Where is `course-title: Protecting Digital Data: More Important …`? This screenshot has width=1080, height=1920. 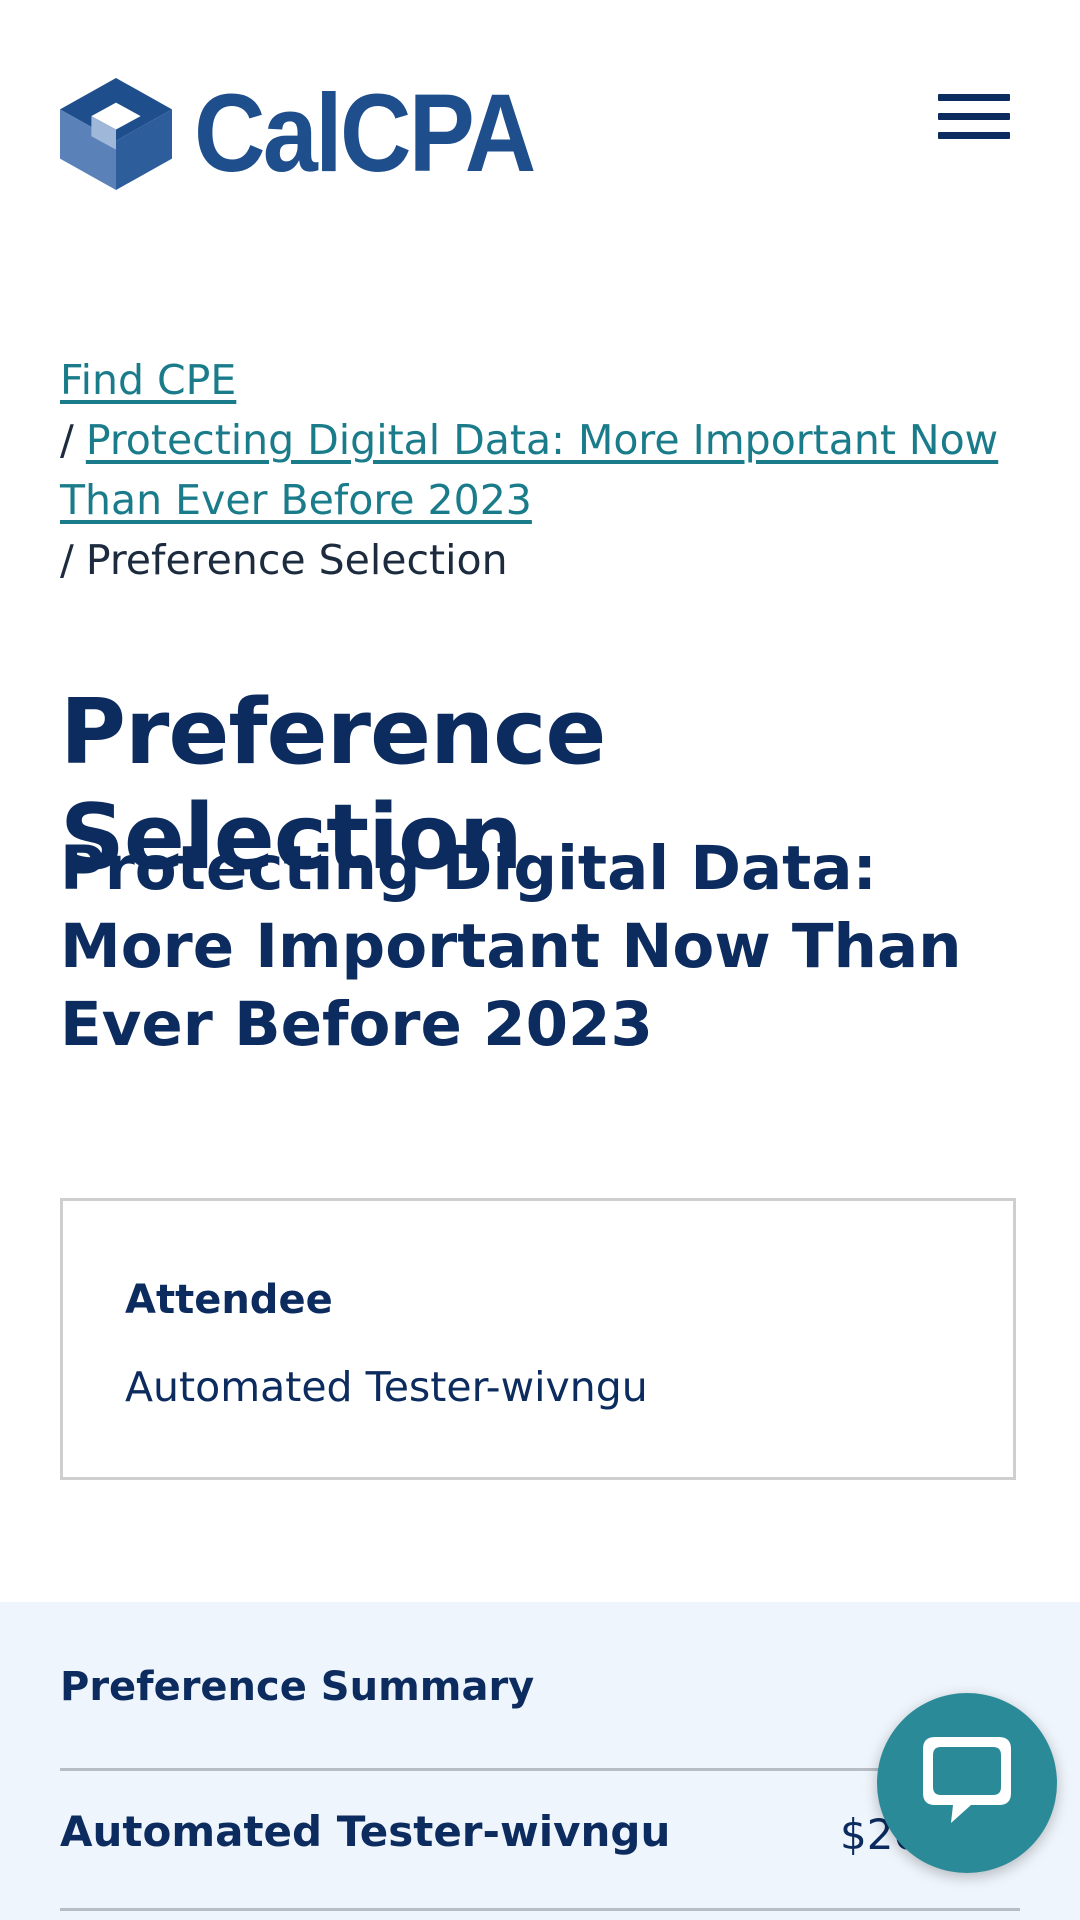
course-title: Protecting Digital Data: More Important … is located at coordinates (511, 946).